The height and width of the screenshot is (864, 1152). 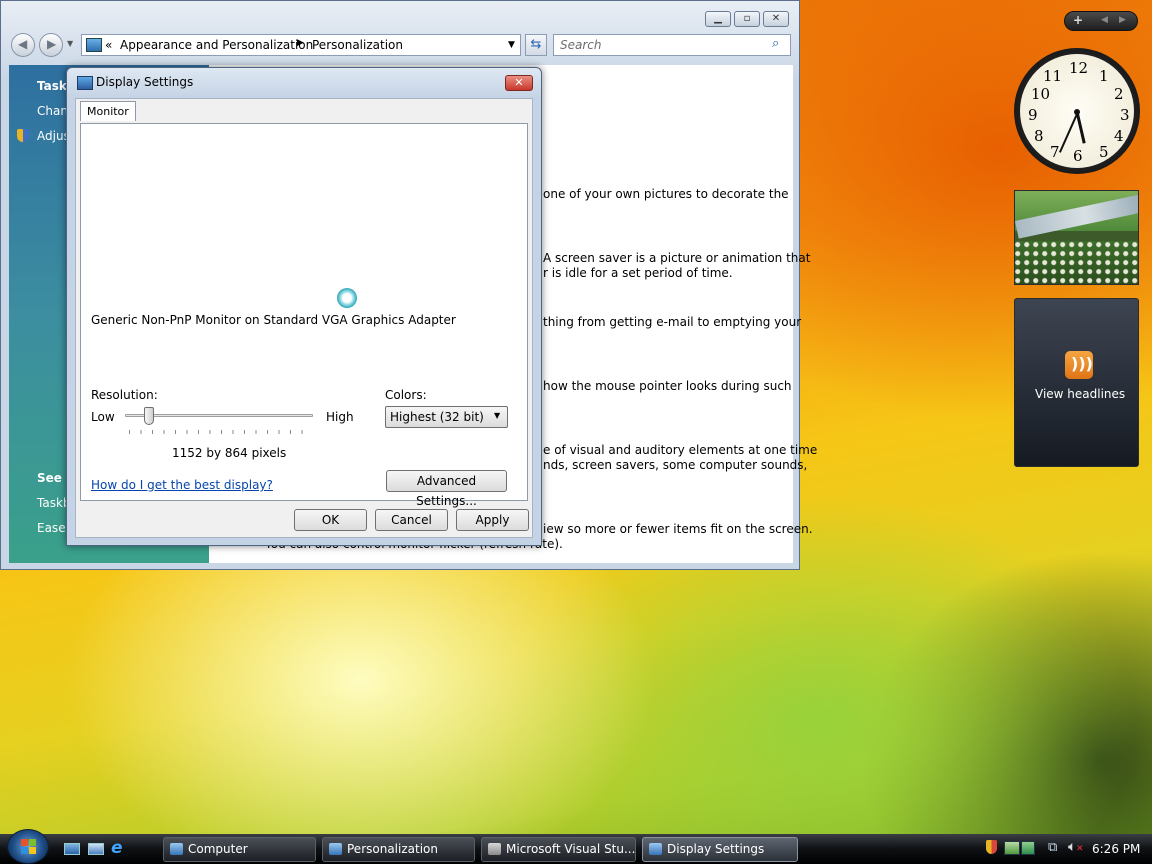 What do you see at coordinates (219, 416) in the screenshot?
I see `resolution-slider` at bounding box center [219, 416].